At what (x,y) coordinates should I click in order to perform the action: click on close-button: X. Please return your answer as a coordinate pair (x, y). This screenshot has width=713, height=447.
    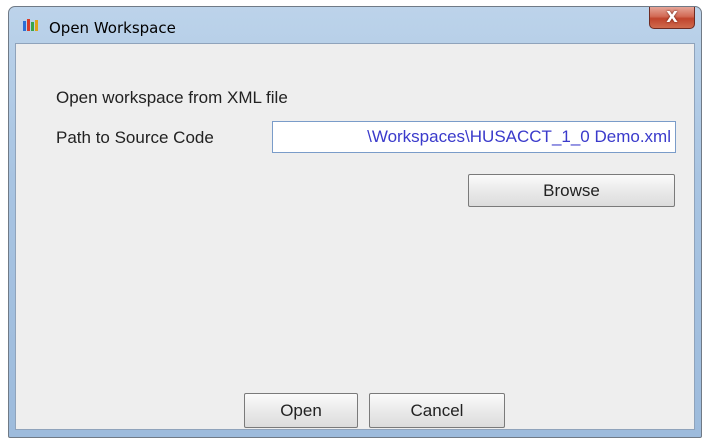
    Looking at the image, I should click on (672, 18).